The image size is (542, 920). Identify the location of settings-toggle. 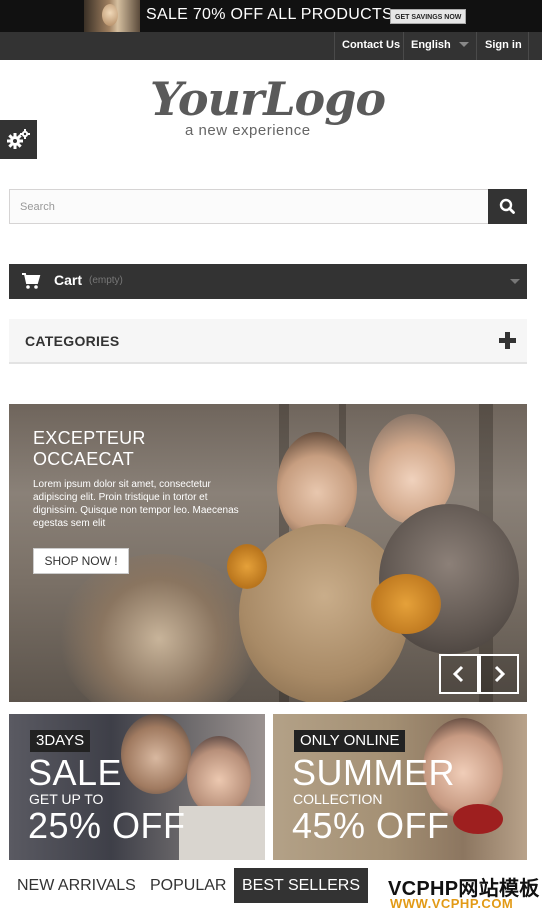
(18, 139).